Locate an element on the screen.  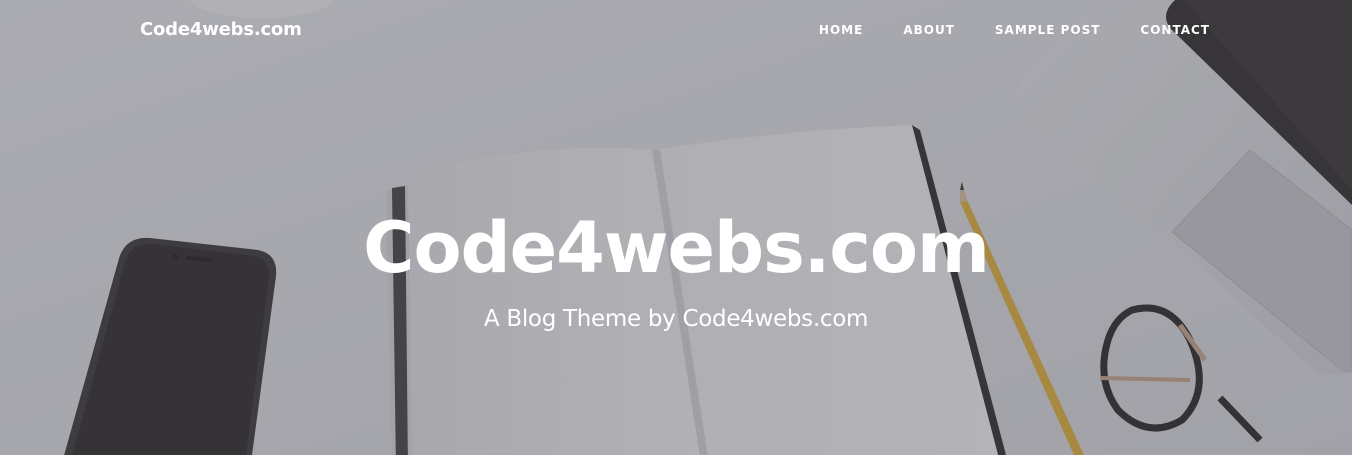
nav-links: HOME ABOUT SAMPLE POST CONTACT is located at coordinates (1014, 30).